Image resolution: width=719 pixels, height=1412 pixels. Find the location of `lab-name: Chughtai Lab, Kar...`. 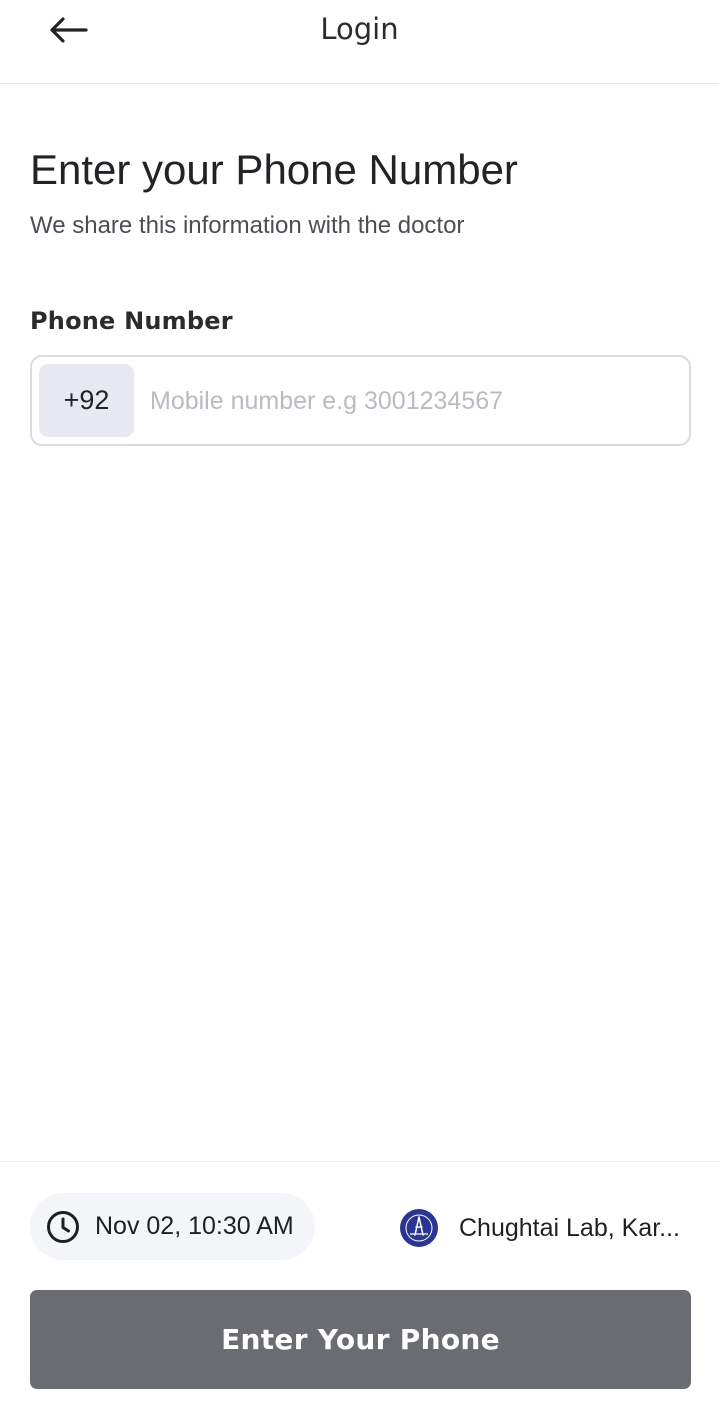

lab-name: Chughtai Lab, Kar... is located at coordinates (569, 1227).